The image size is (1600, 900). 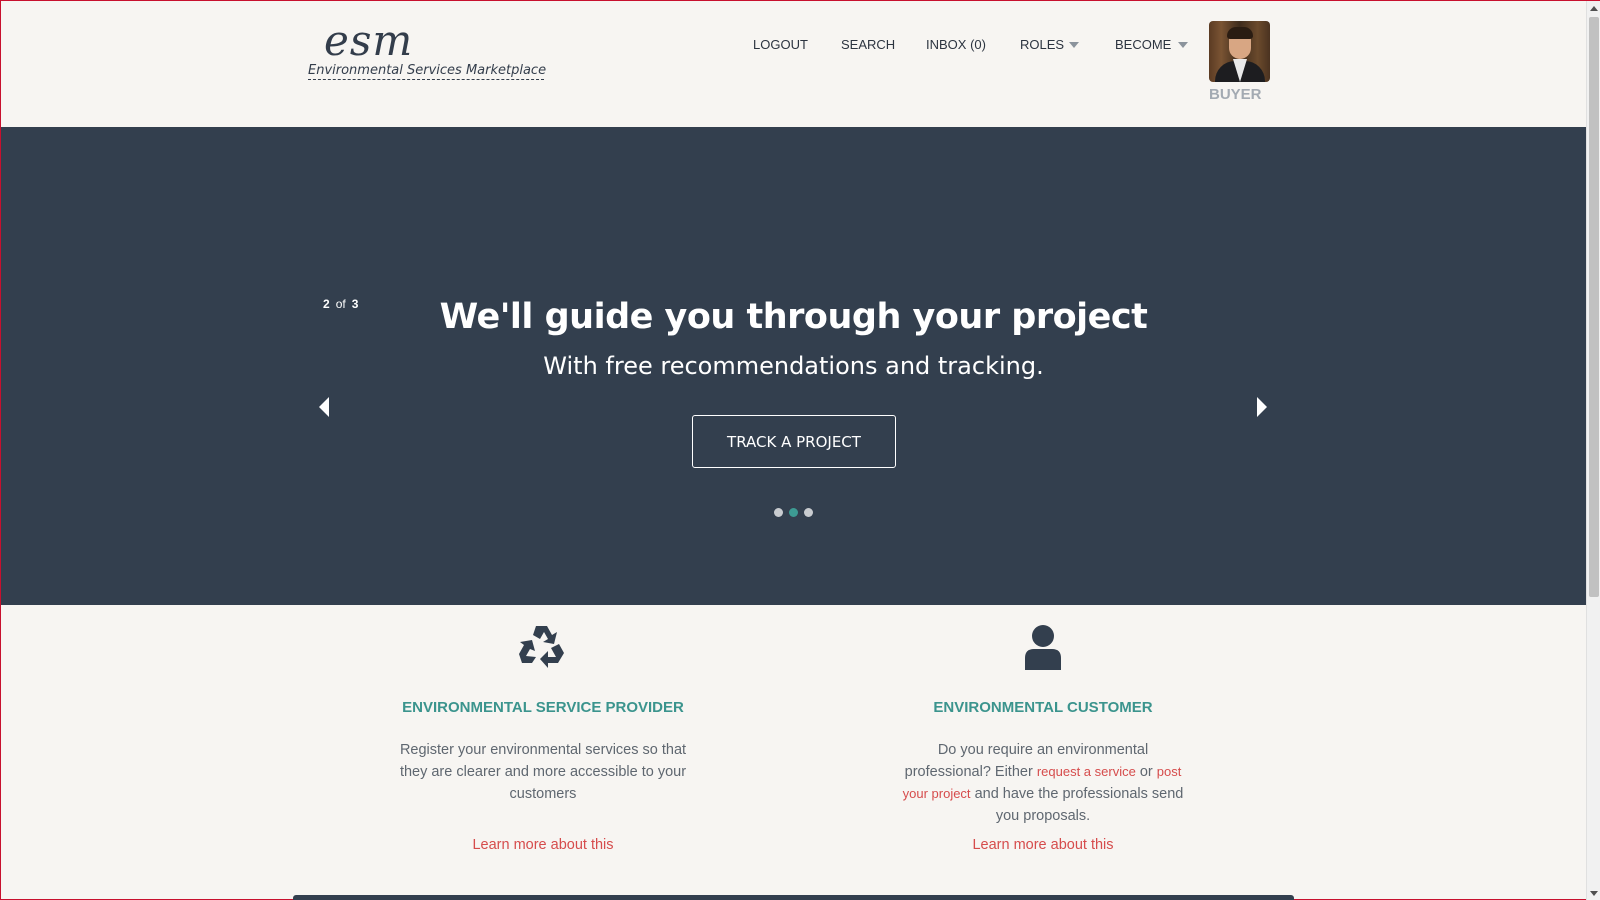 What do you see at coordinates (324, 407) in the screenshot?
I see `carousel-prev-icon` at bounding box center [324, 407].